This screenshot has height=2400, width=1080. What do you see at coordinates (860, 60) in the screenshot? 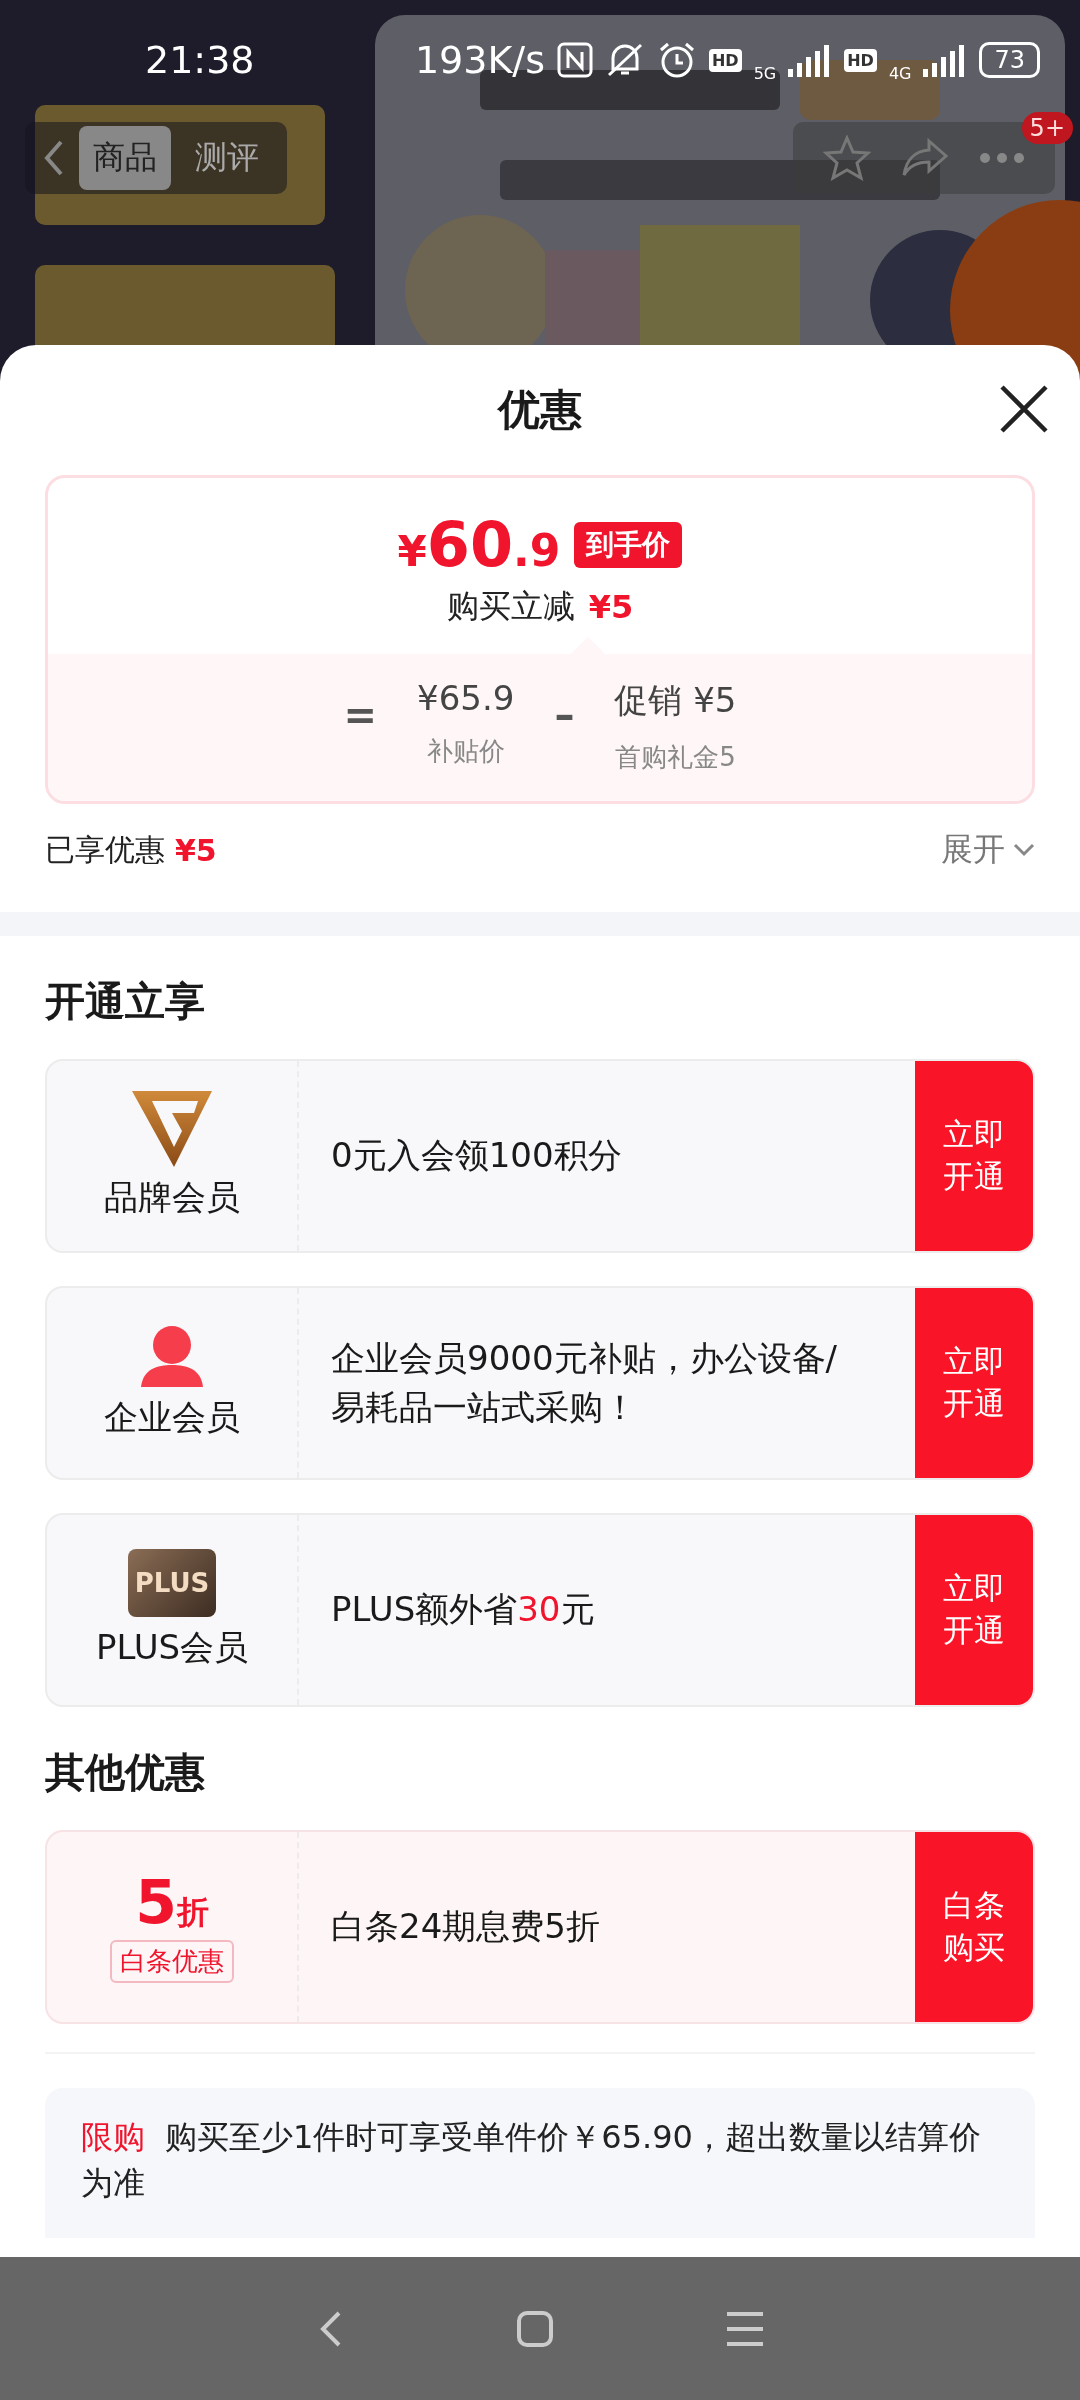
I see `hd-indicator: HD` at bounding box center [860, 60].